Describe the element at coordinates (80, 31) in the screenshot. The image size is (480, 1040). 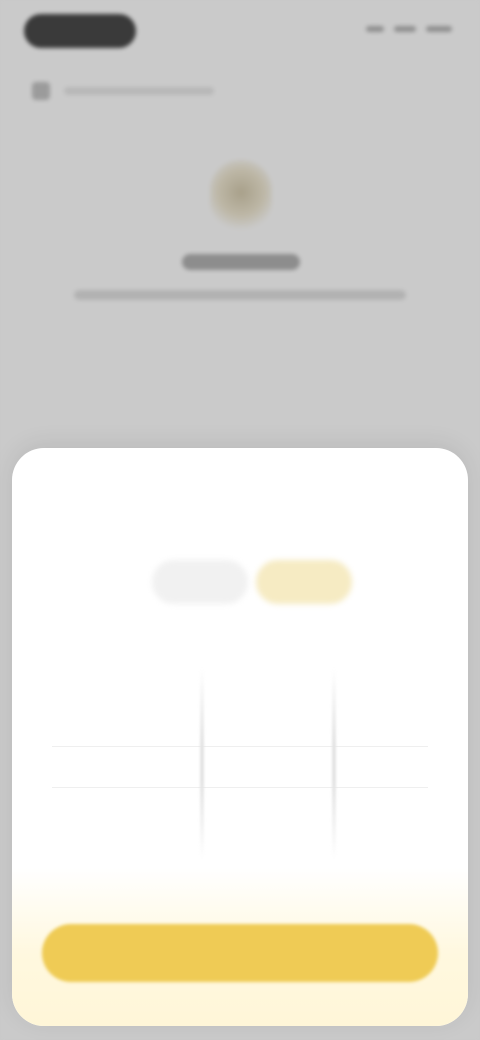
I see `status-bar-time` at that location.